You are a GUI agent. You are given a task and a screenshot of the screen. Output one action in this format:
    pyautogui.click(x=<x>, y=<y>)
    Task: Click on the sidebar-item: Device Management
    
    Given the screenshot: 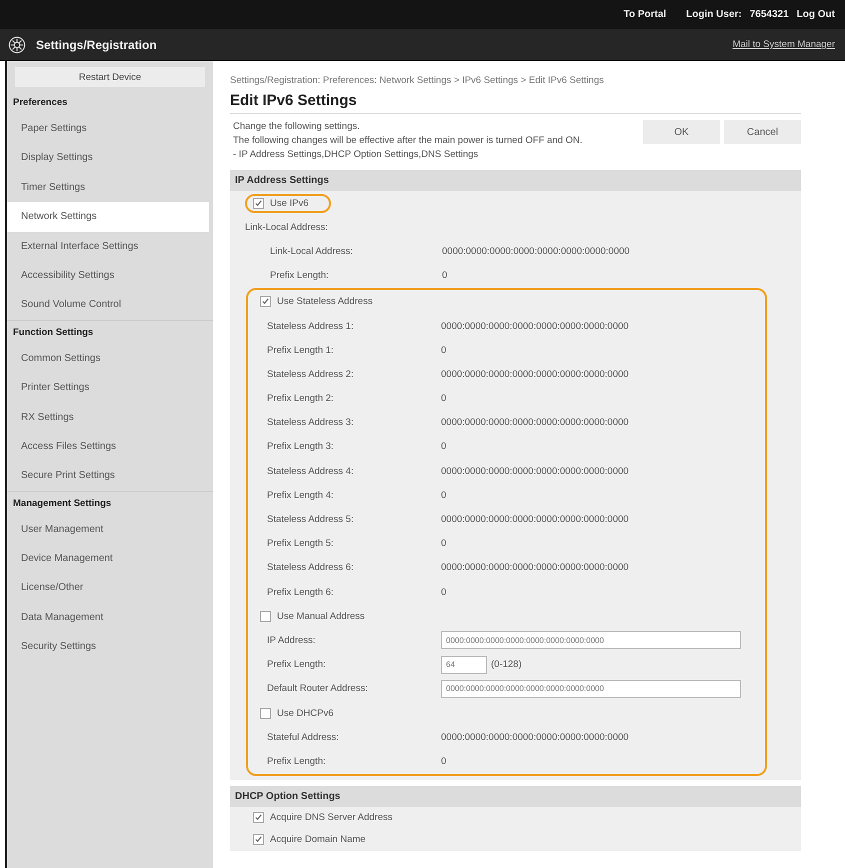 What is the action you would take?
    pyautogui.click(x=108, y=559)
    